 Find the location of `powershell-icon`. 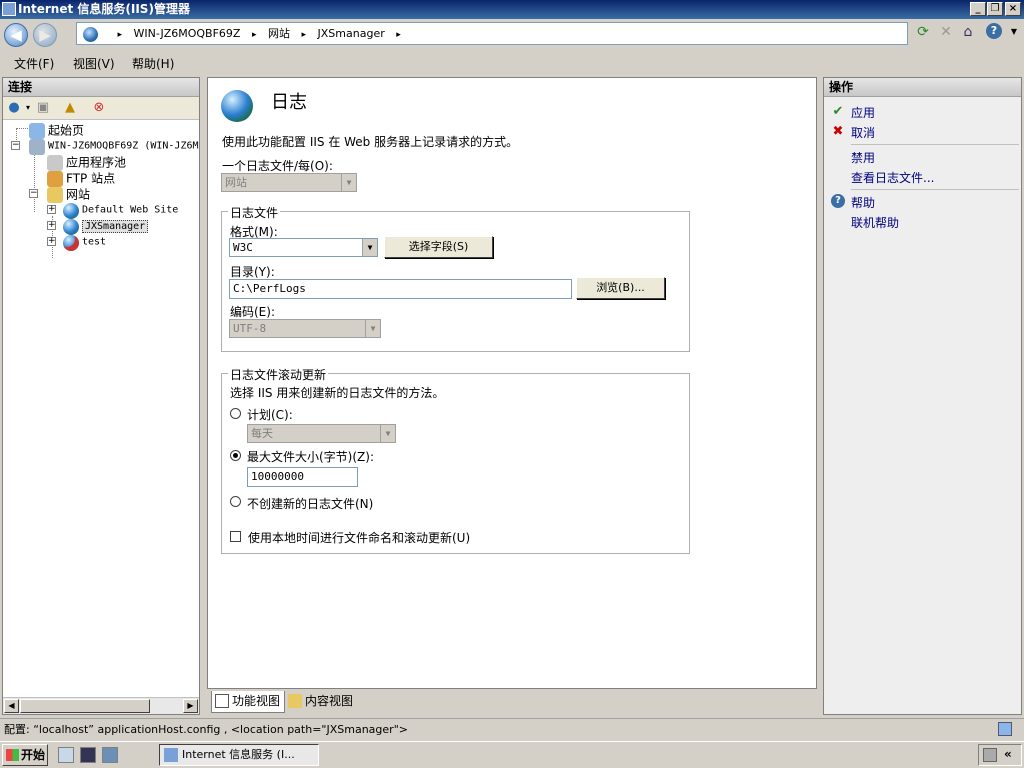

powershell-icon is located at coordinates (88, 755).